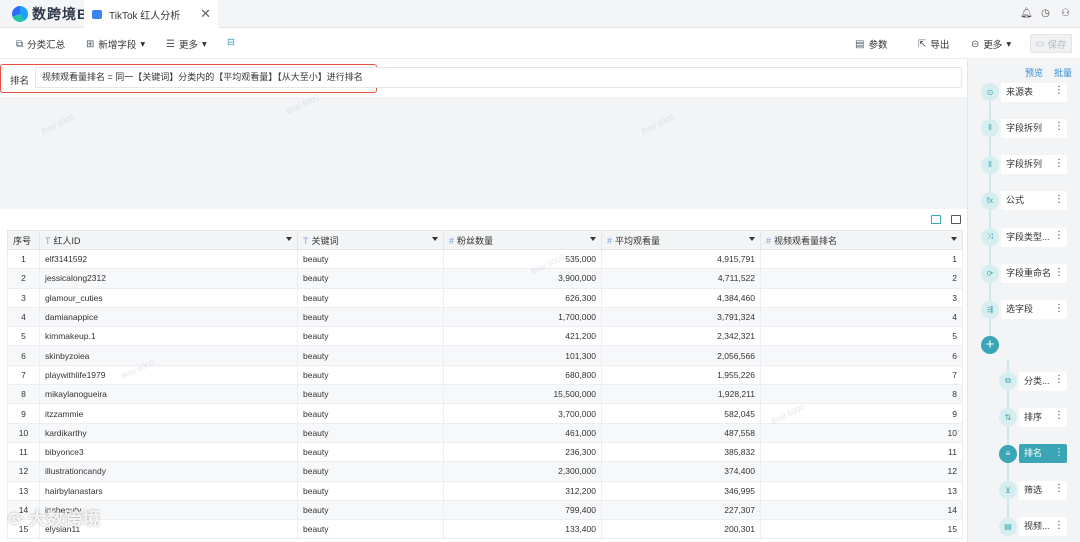 The width and height of the screenshot is (1080, 542). I want to click on cell-influencer-id: illustrationcandy, so click(168, 471).